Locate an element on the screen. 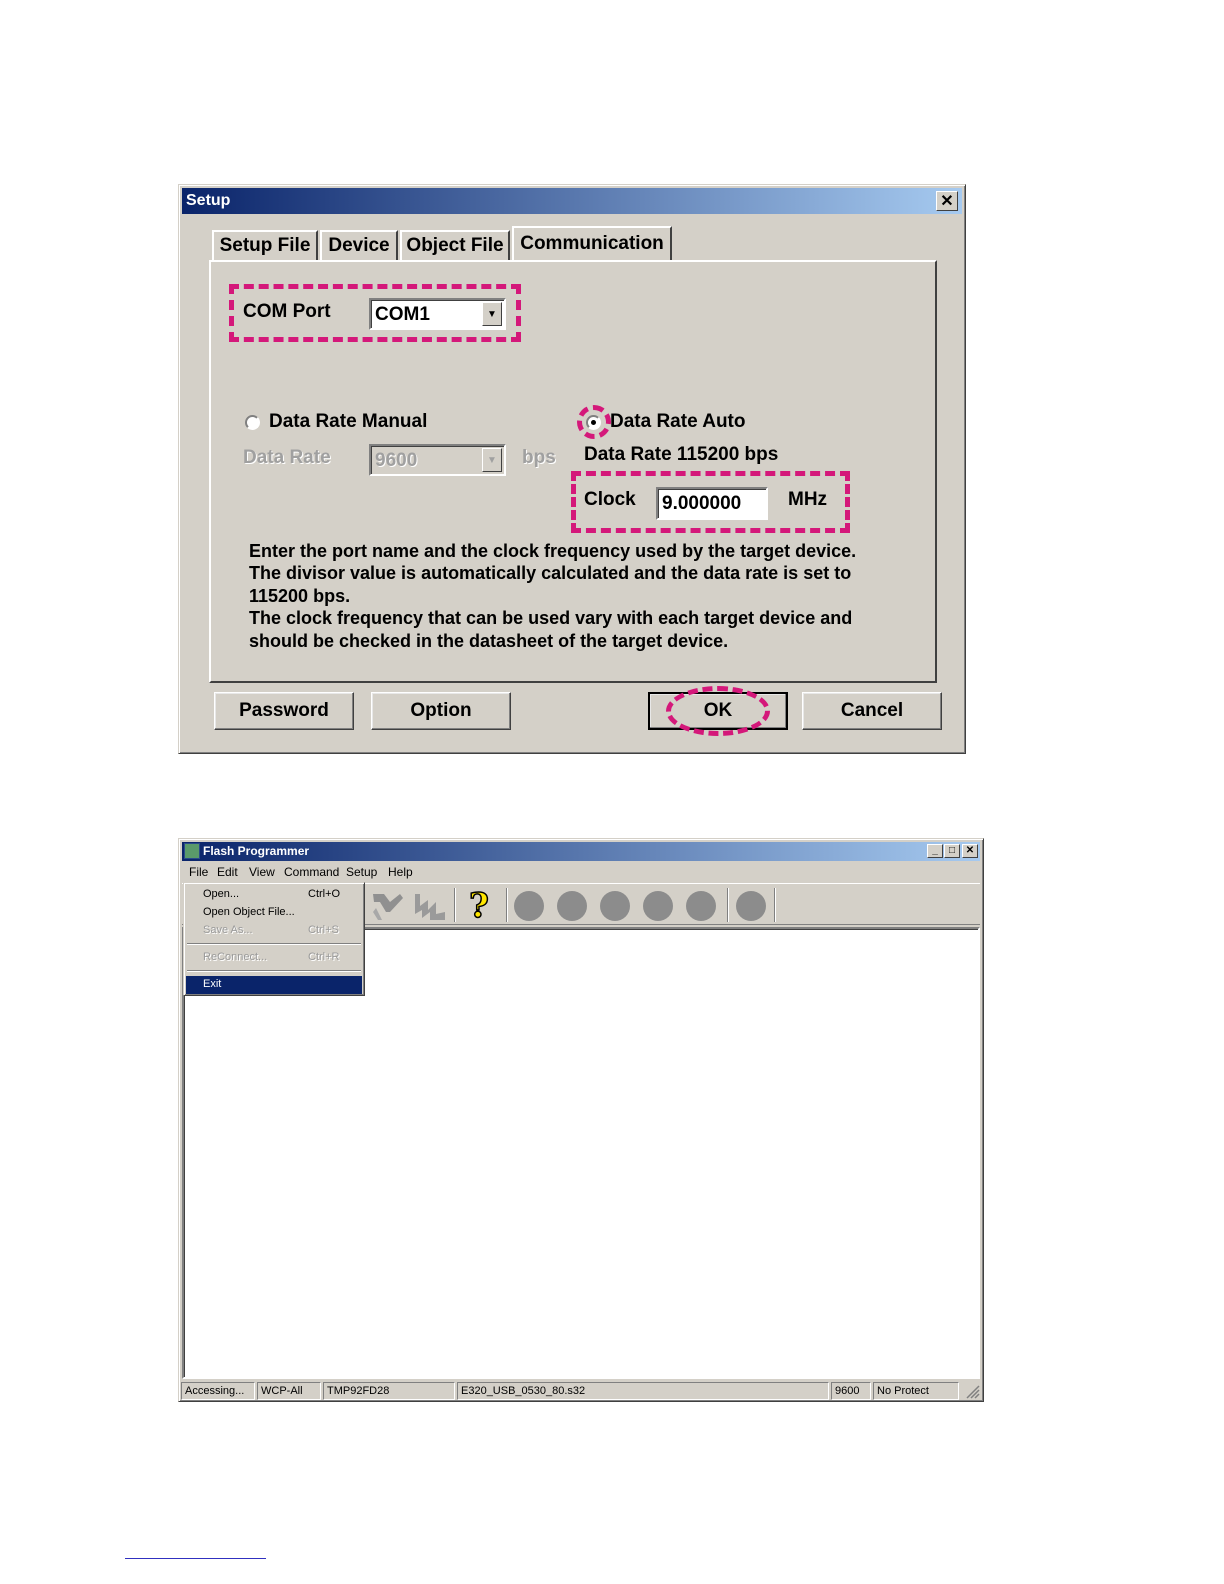 The width and height of the screenshot is (1224, 1584). data-rate-label: Data Rate is located at coordinates (287, 457).